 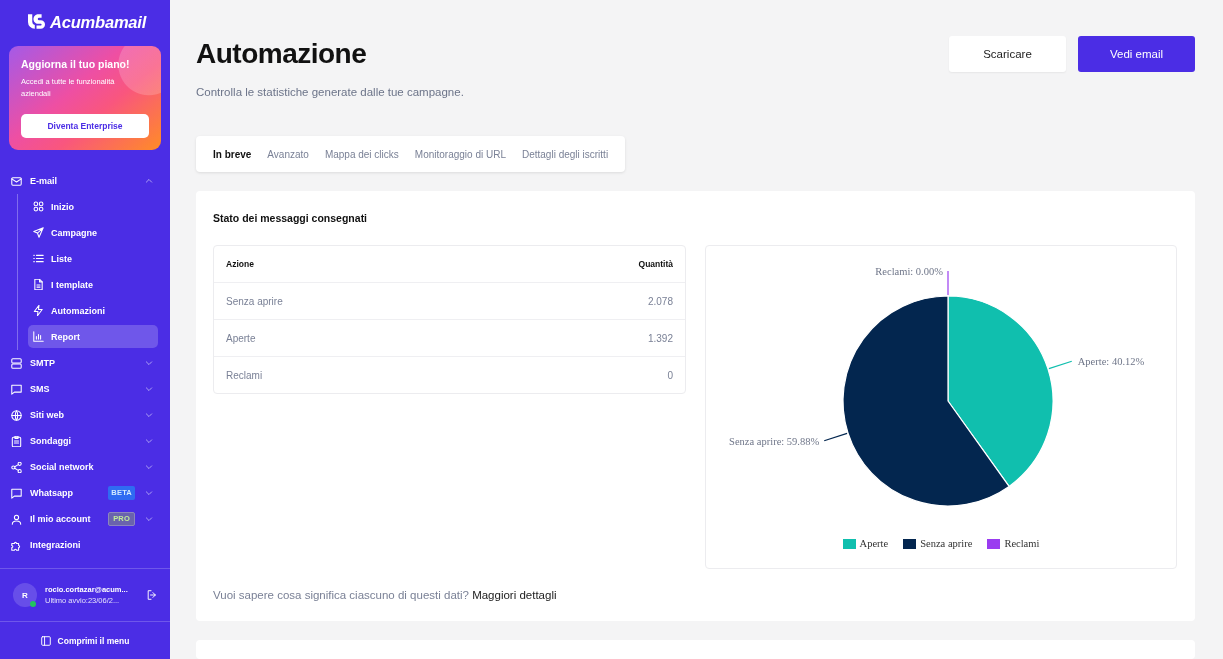 What do you see at coordinates (774, 441) in the screenshot?
I see `slice-label: Senza aprire: 59.88%` at bounding box center [774, 441].